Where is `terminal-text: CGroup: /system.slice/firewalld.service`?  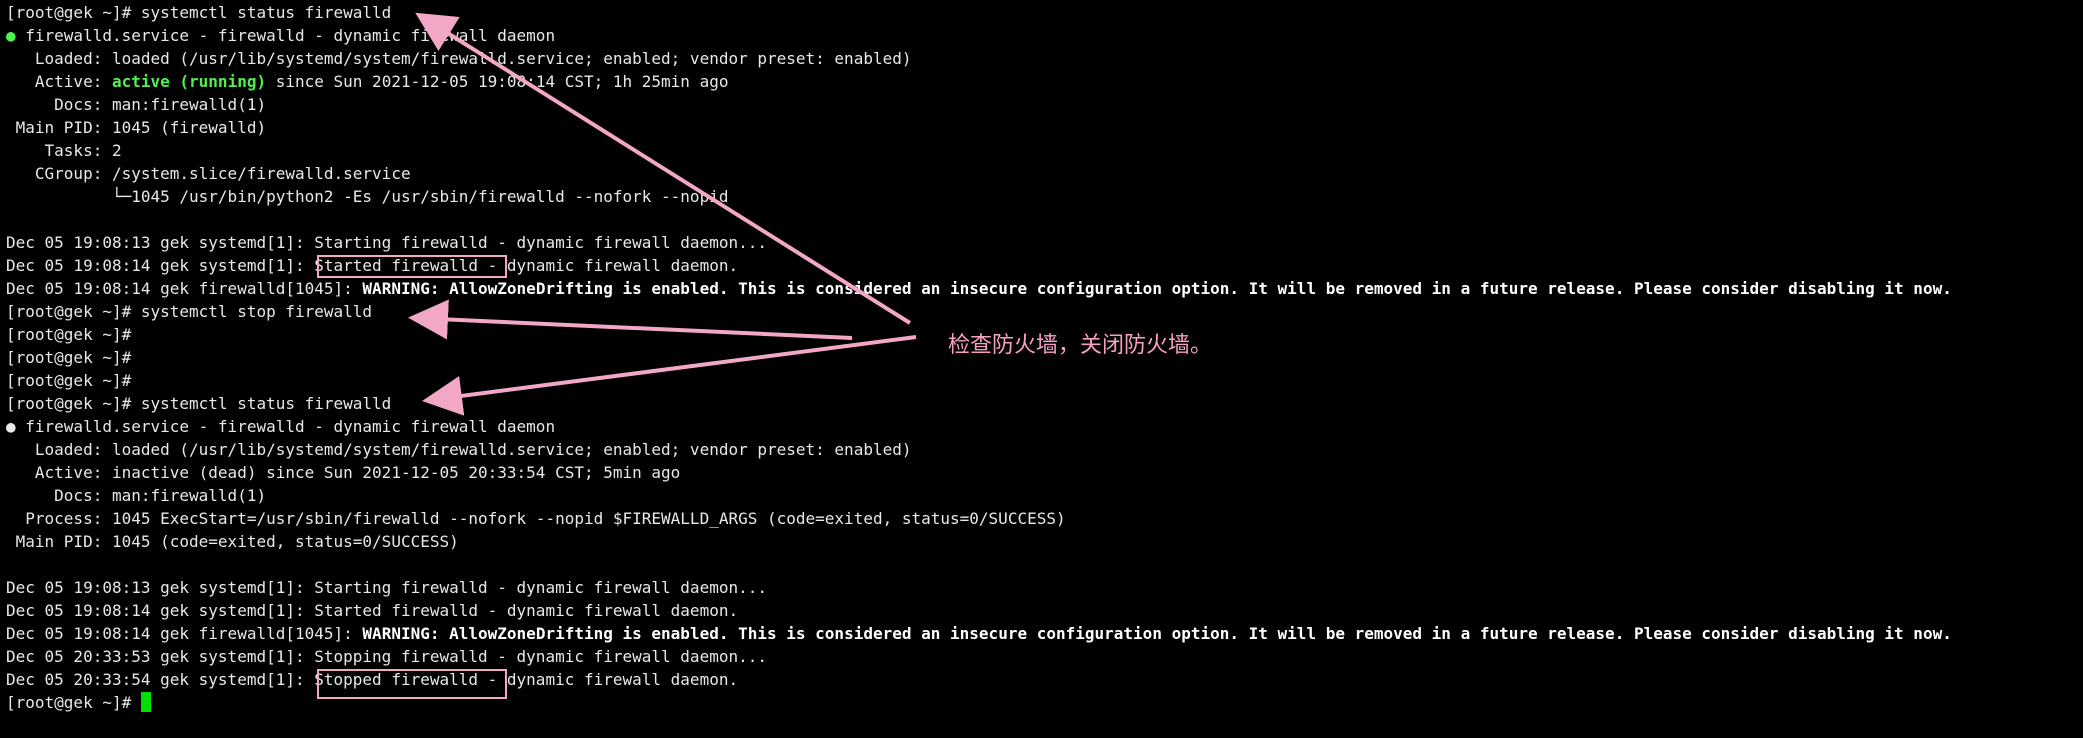 terminal-text: CGroup: /system.slice/firewalld.service is located at coordinates (208, 173).